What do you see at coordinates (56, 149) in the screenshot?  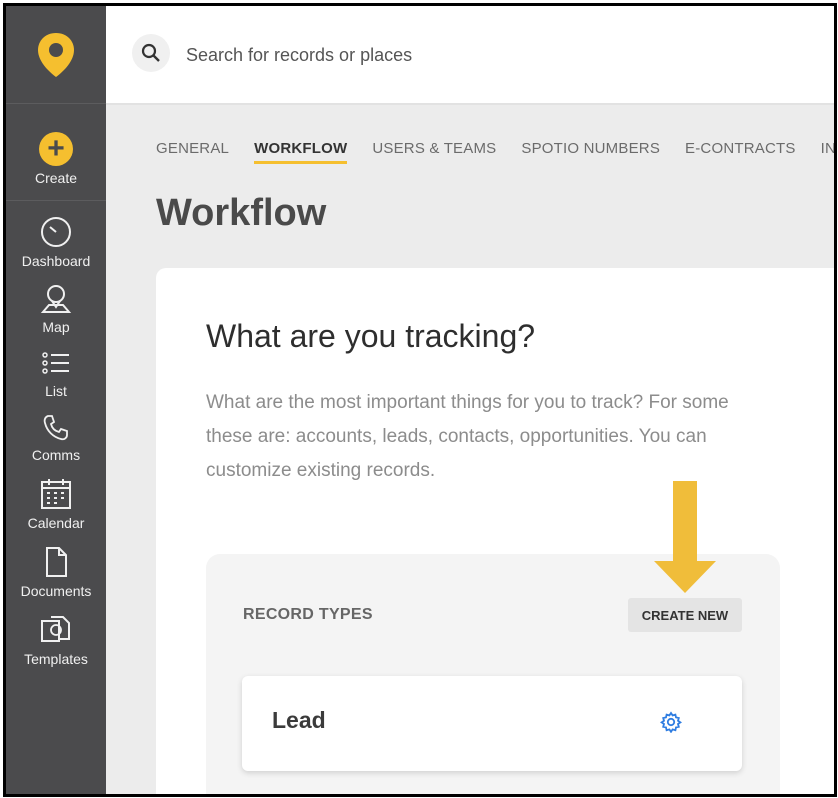 I see `plus-icon: +` at bounding box center [56, 149].